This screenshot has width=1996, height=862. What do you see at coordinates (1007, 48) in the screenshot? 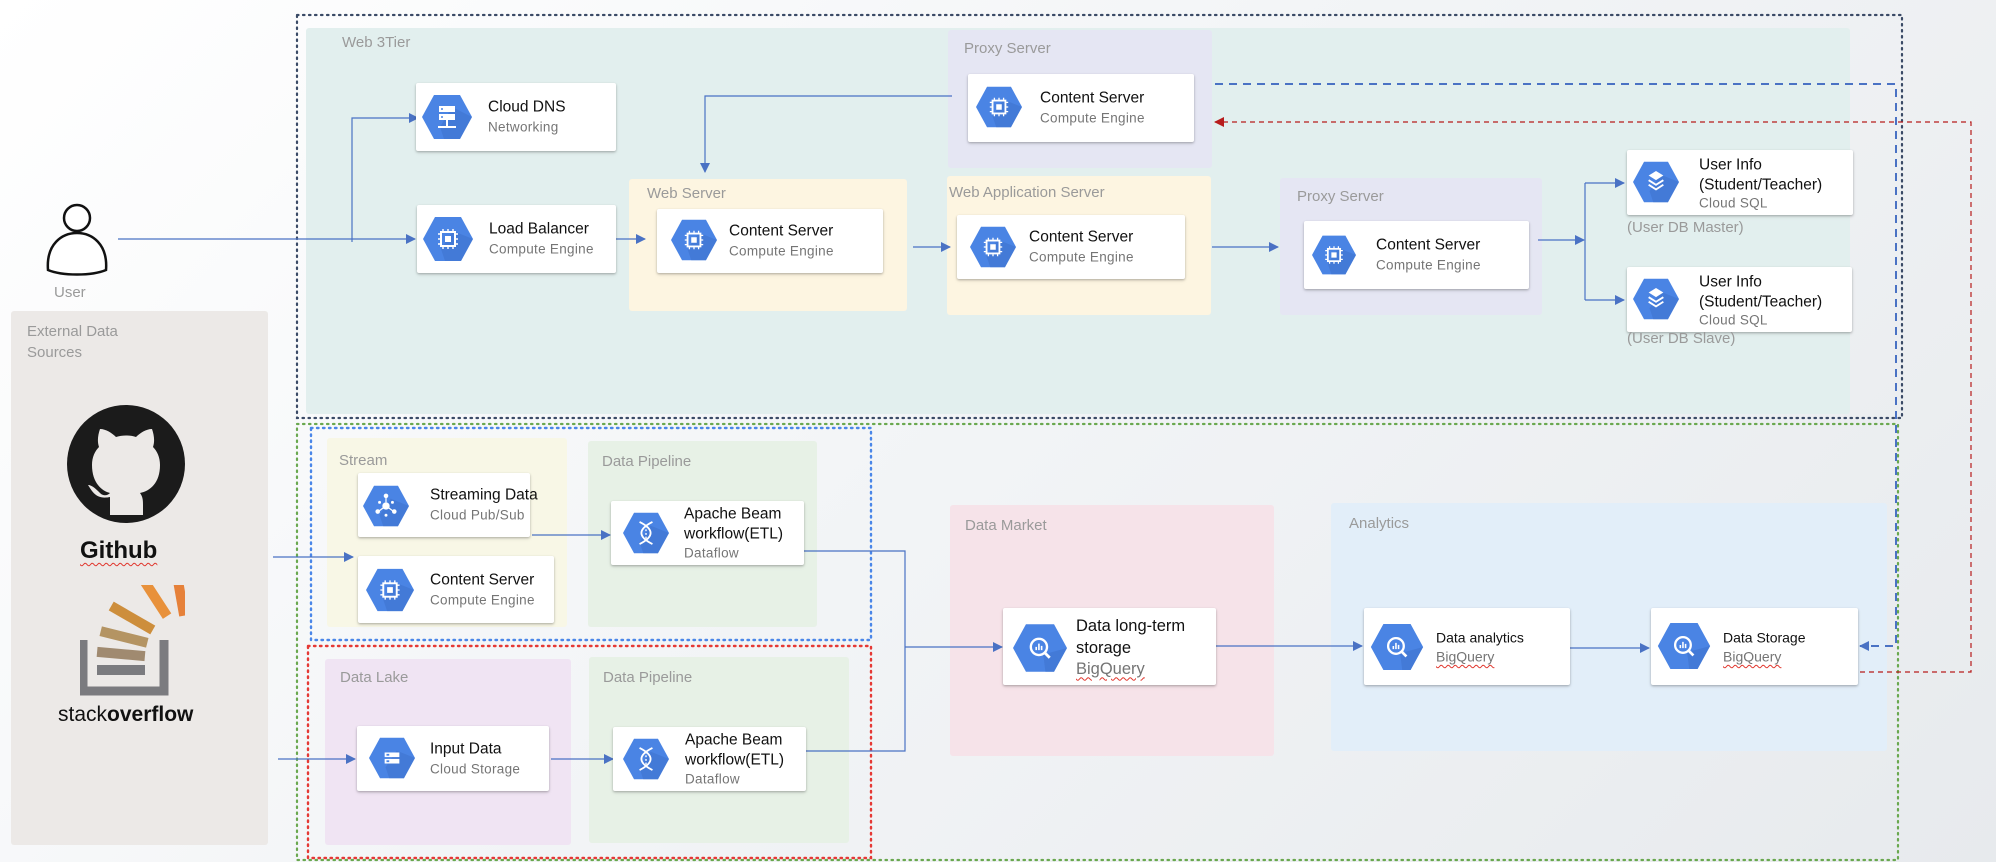
I see `proxy-server-top-title: Proxy Server` at bounding box center [1007, 48].